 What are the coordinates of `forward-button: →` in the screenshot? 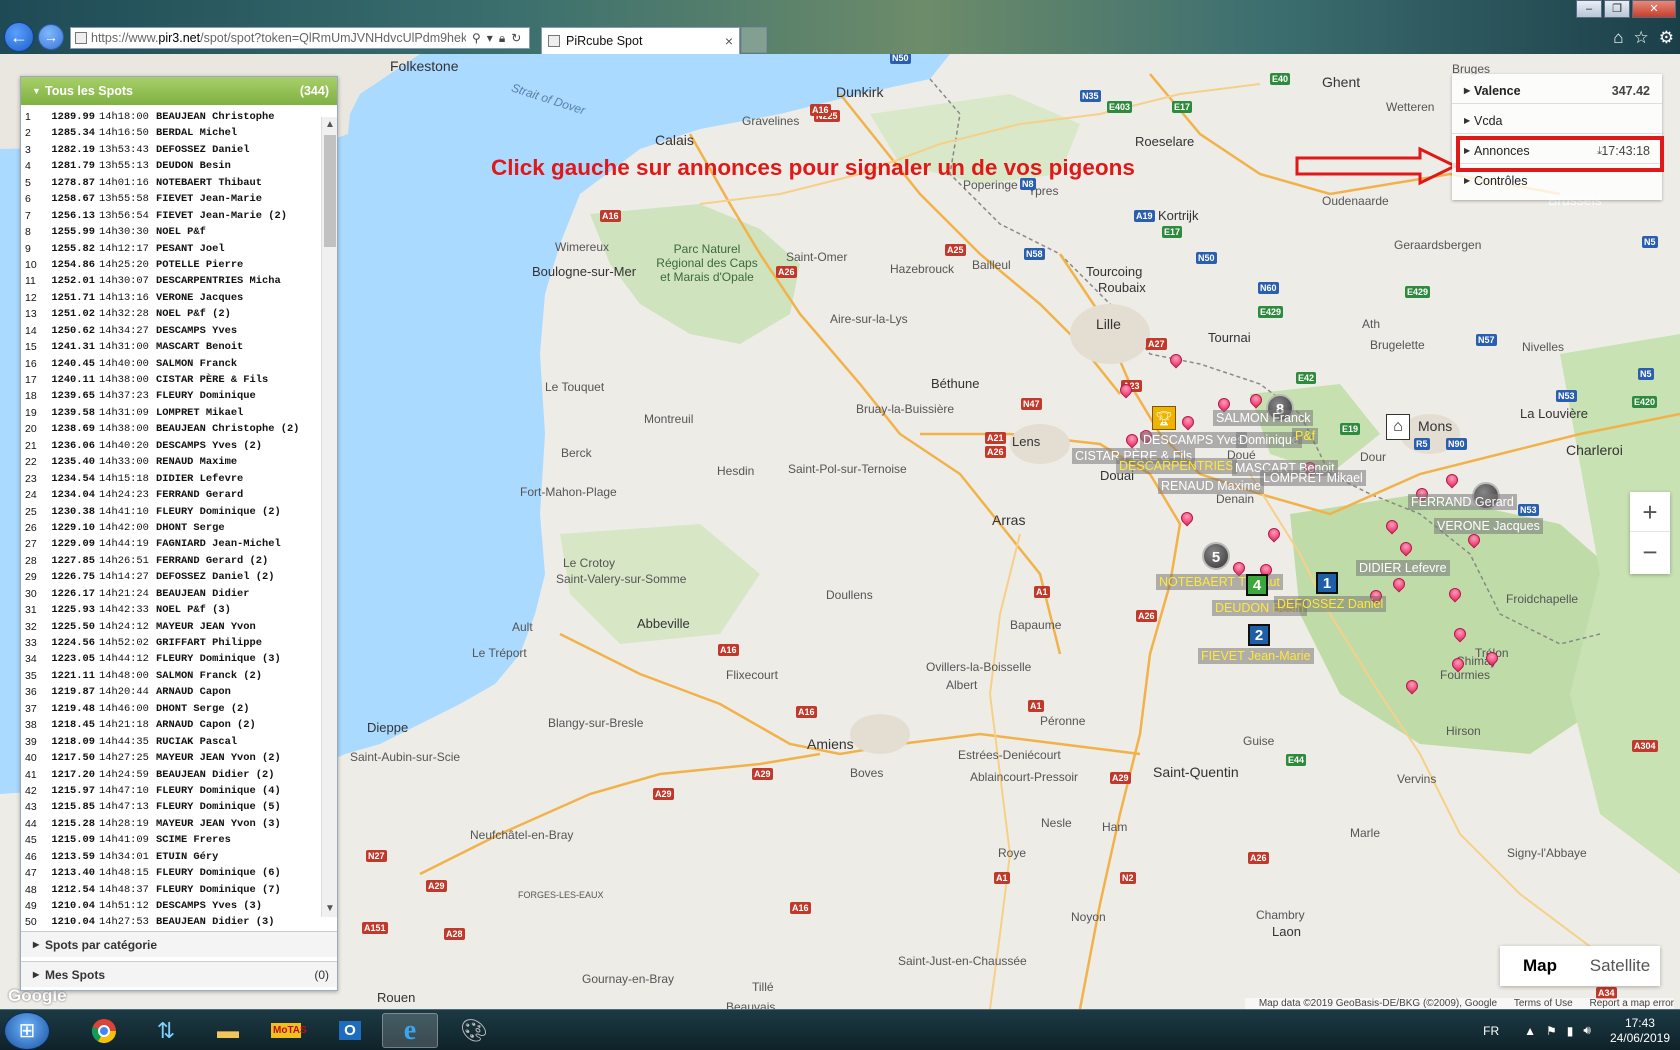 It's located at (51, 37).